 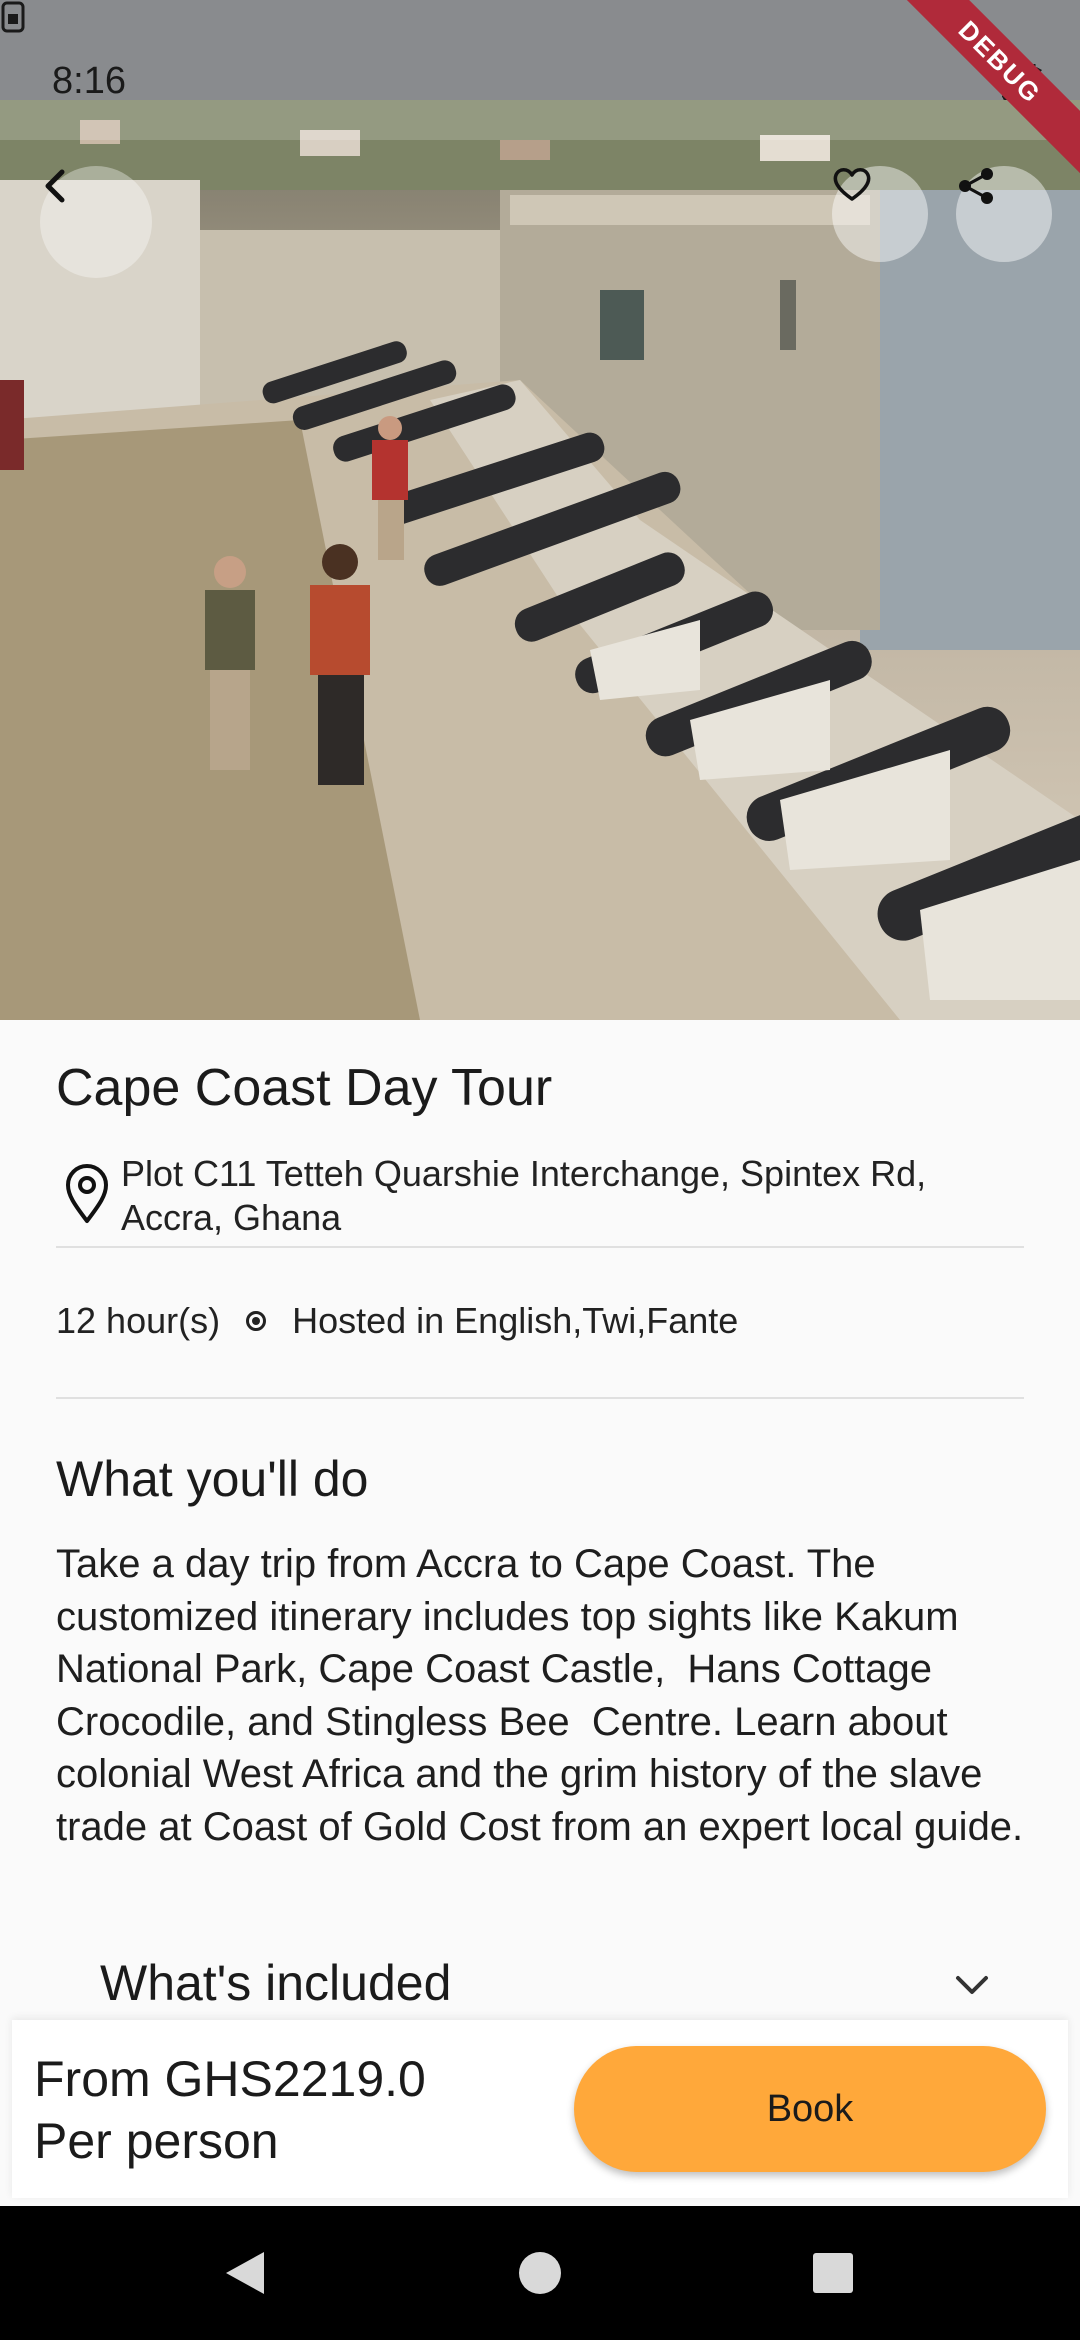 What do you see at coordinates (230, 2110) in the screenshot?
I see `price-label: From GHS2219.0 Per person` at bounding box center [230, 2110].